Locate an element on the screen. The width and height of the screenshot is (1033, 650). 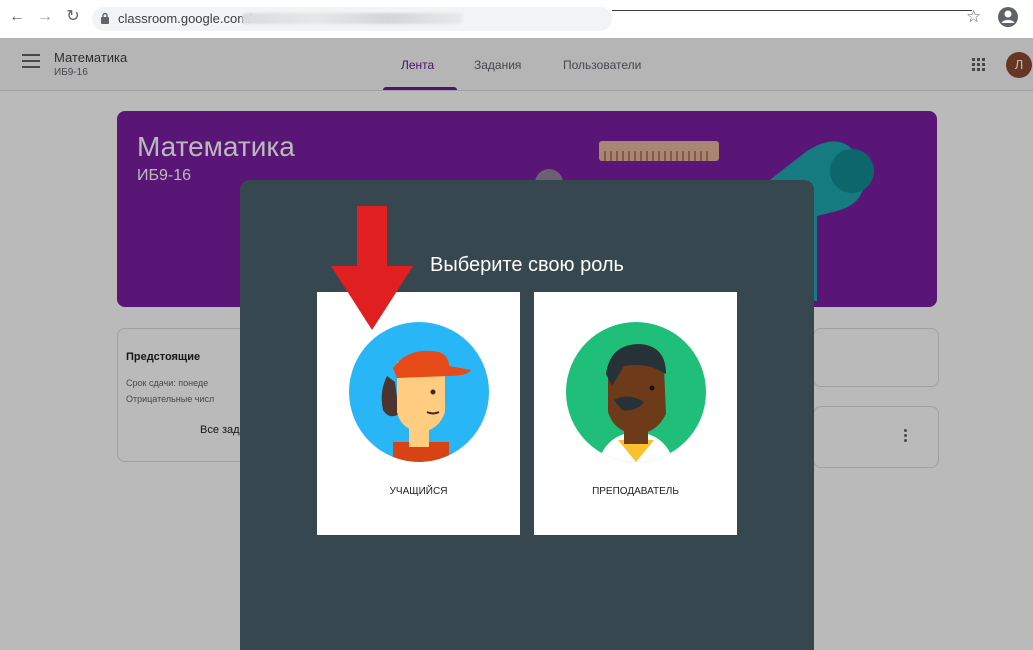
browser-toolbar: ← → ↻ classroom.google.com/ ☆ is located at coordinates (516, 19).